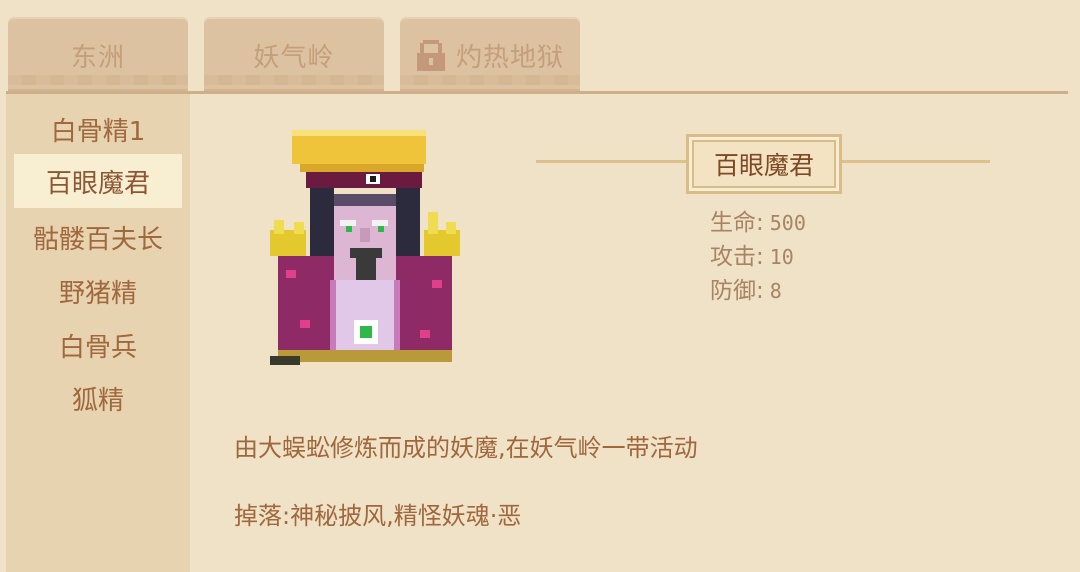 The height and width of the screenshot is (572, 1080). I want to click on sidebar-item-kulou: 骷髅百夫长, so click(98, 237).